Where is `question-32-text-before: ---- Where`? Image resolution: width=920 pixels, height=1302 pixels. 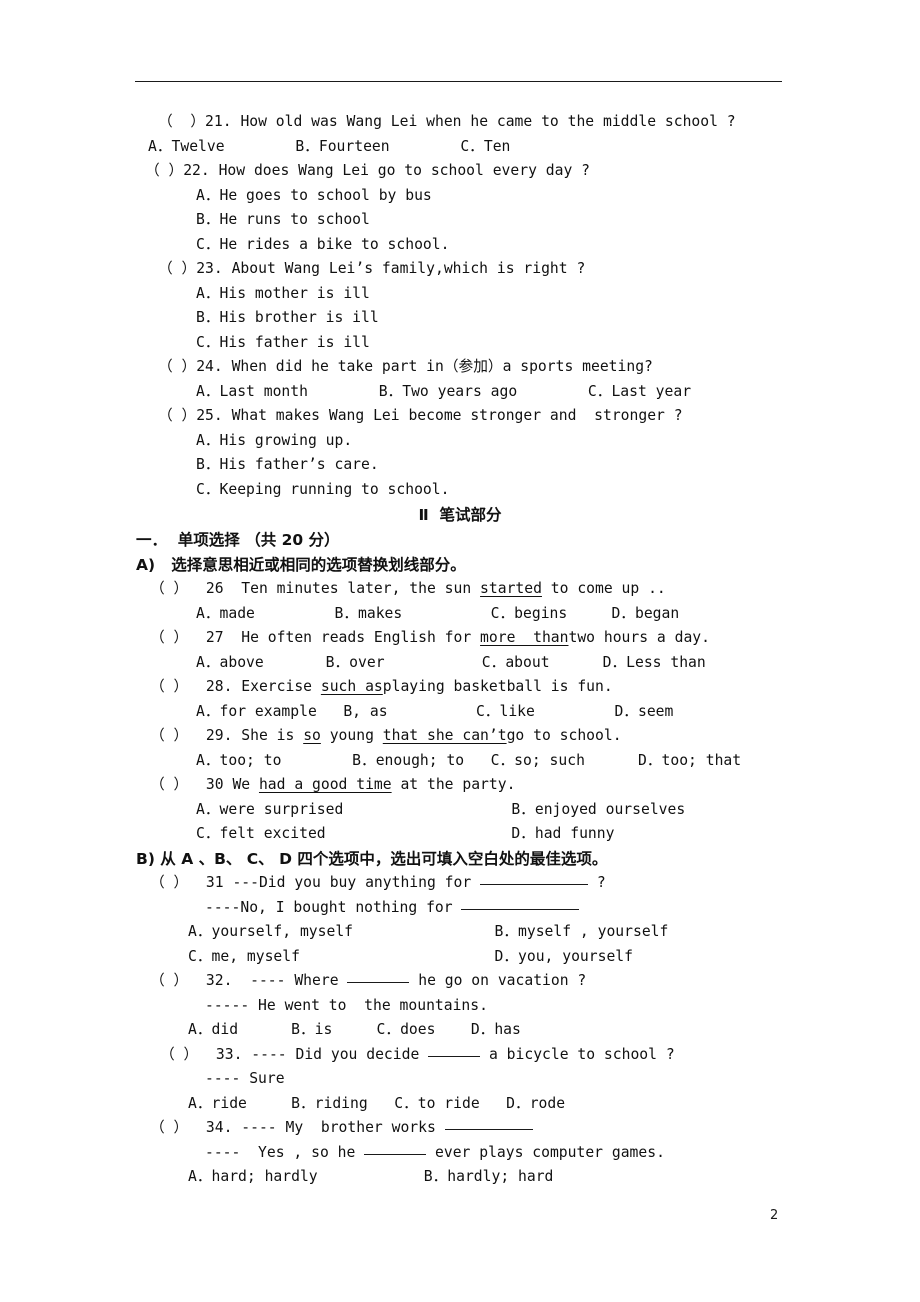
question-32-text-before: ---- Where is located at coordinates (299, 980).